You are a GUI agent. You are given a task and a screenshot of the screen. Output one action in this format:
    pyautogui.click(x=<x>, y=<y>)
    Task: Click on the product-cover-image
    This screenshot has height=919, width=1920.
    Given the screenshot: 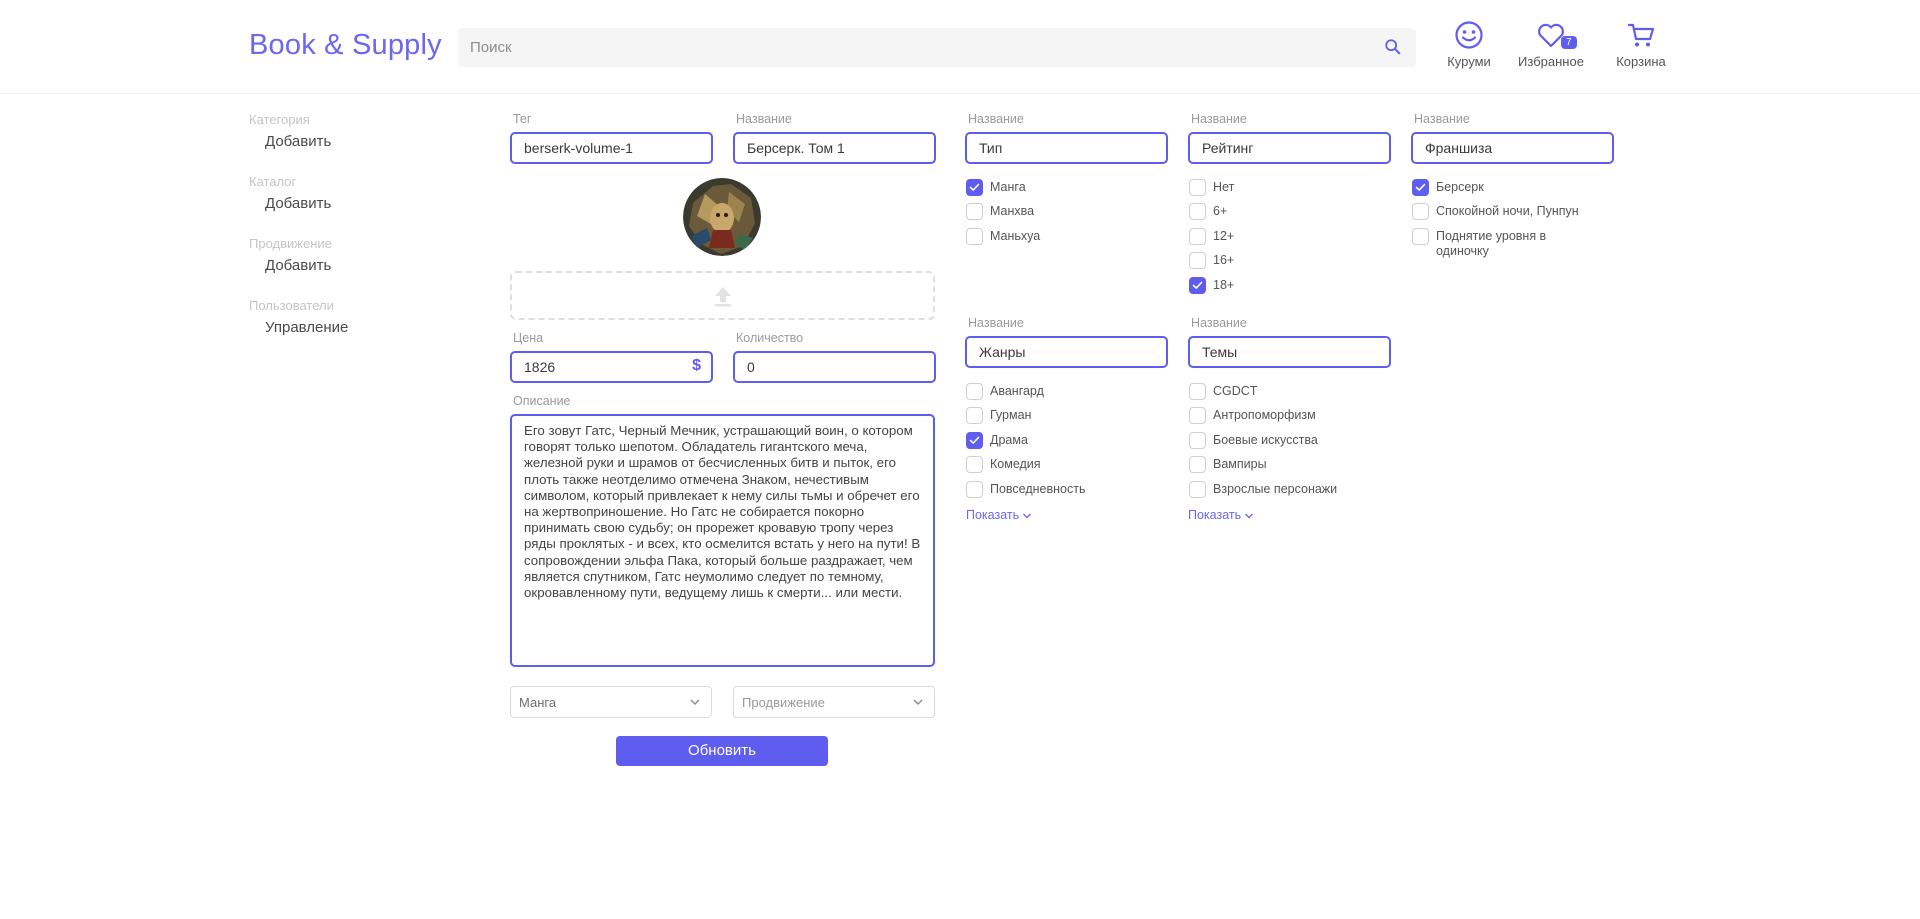 What is the action you would take?
    pyautogui.click(x=722, y=217)
    